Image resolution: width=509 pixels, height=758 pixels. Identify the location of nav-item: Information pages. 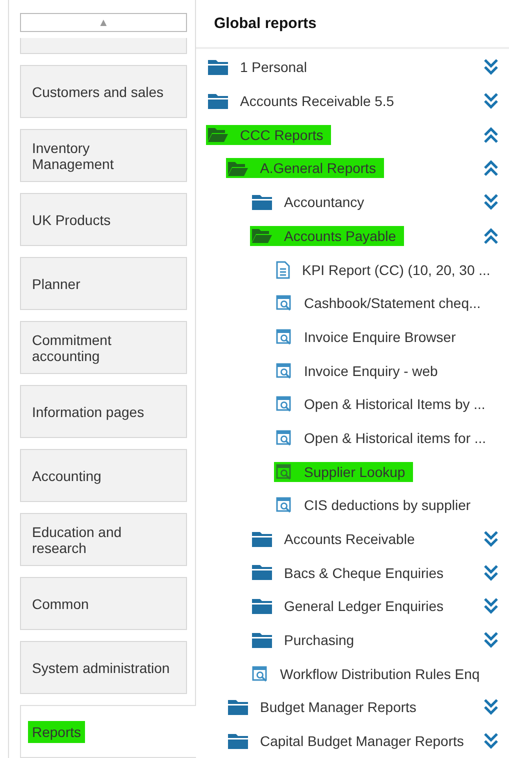
(103, 411).